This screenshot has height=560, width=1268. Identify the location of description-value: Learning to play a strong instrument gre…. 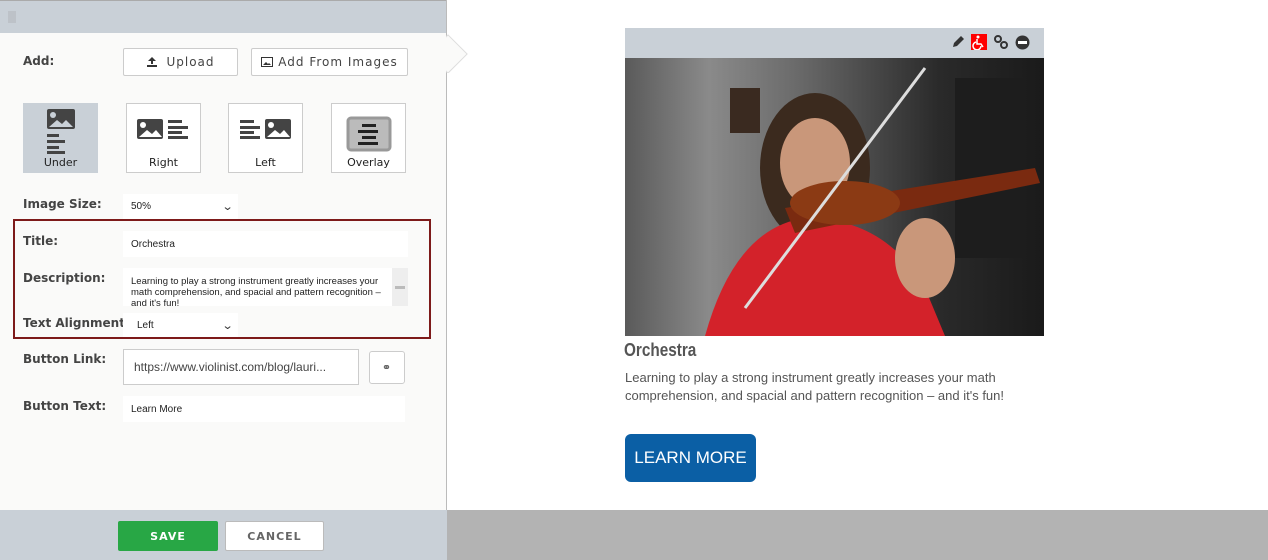
(256, 291).